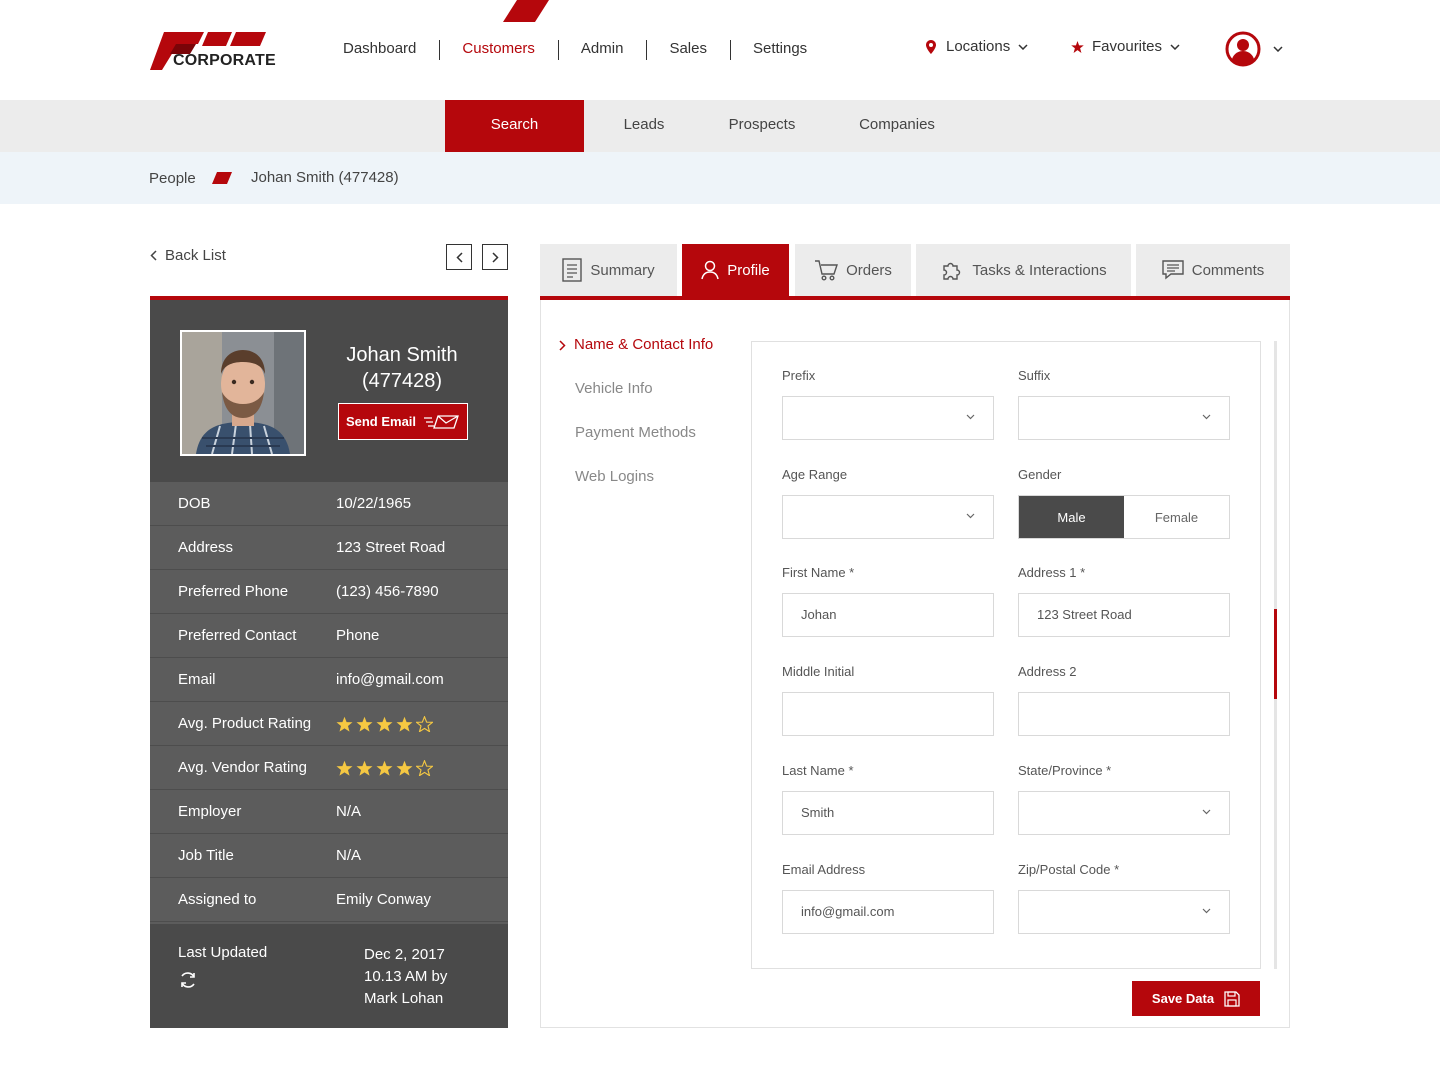 The image size is (1440, 1082). I want to click on sub-nav: Search Leads Prospects Companies, so click(720, 126).